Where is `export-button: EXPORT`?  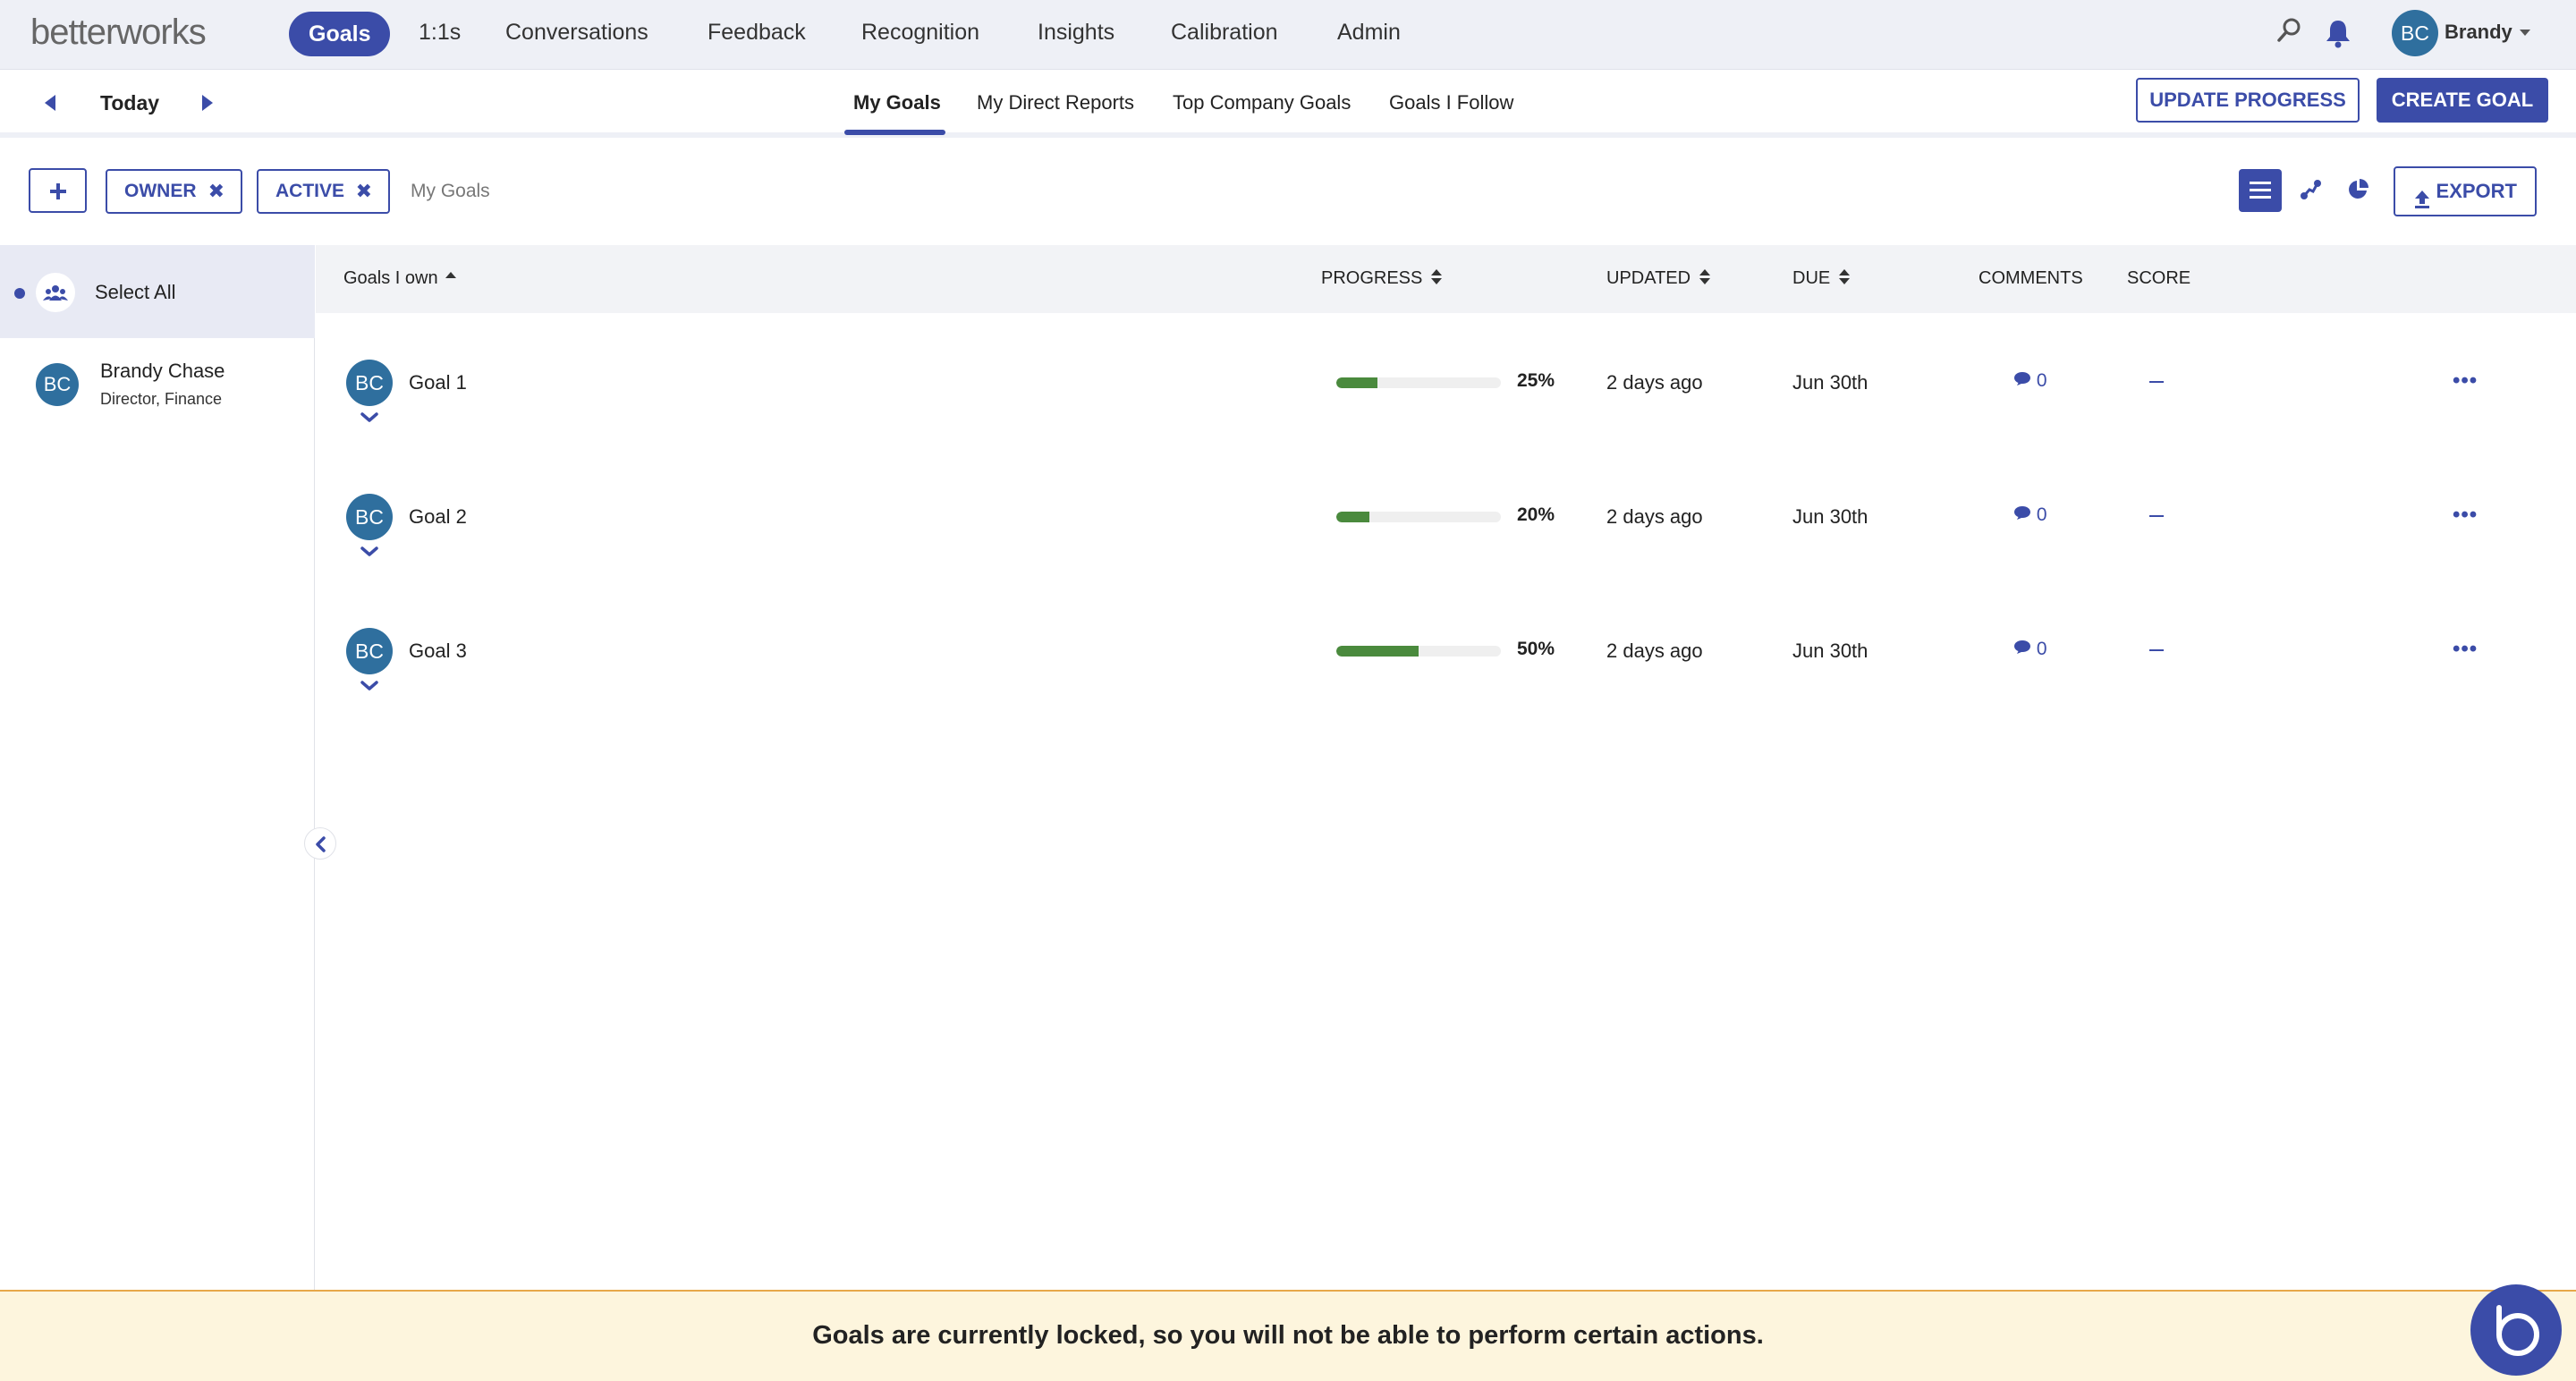 export-button: EXPORT is located at coordinates (2465, 191).